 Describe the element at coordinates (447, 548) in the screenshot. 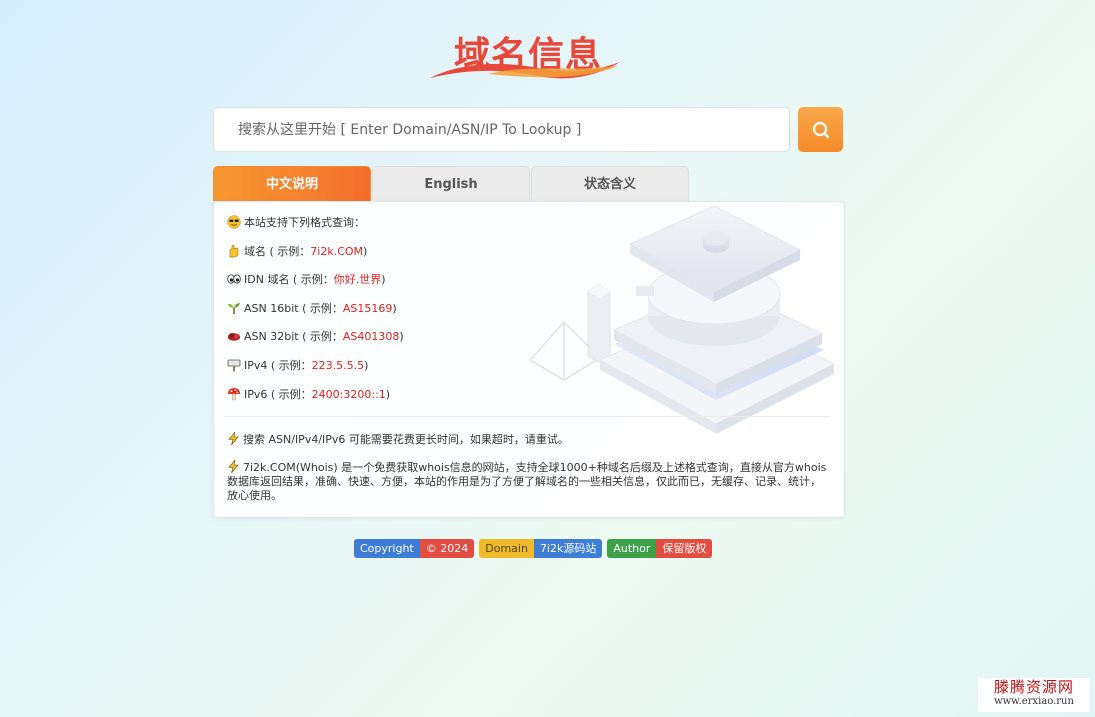

I see `badge-right: © 2024` at that location.